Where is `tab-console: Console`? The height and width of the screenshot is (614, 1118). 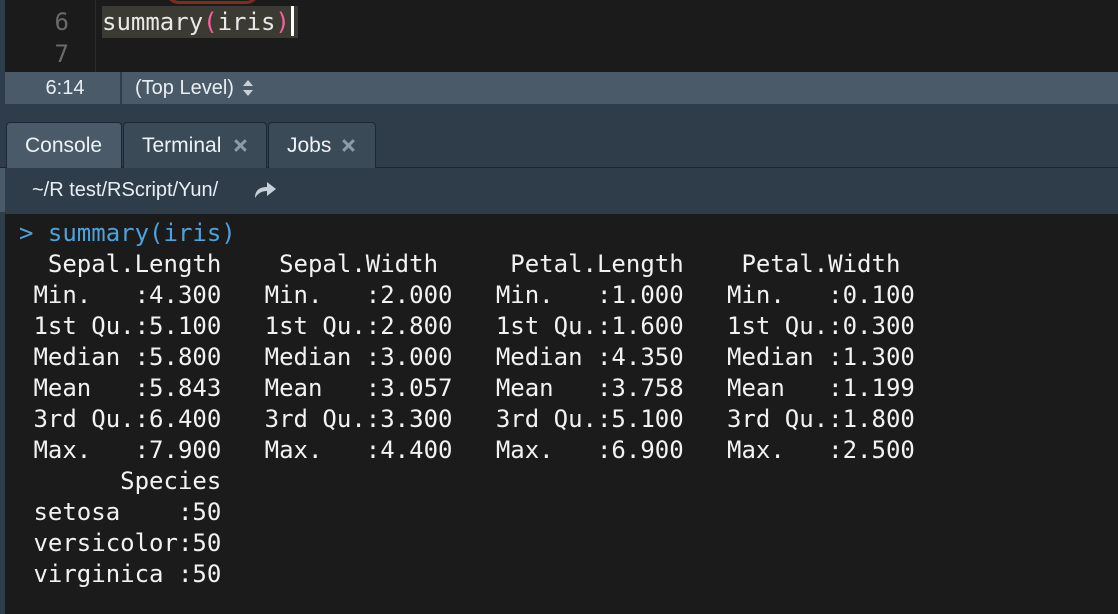
tab-console: Console is located at coordinates (64, 146).